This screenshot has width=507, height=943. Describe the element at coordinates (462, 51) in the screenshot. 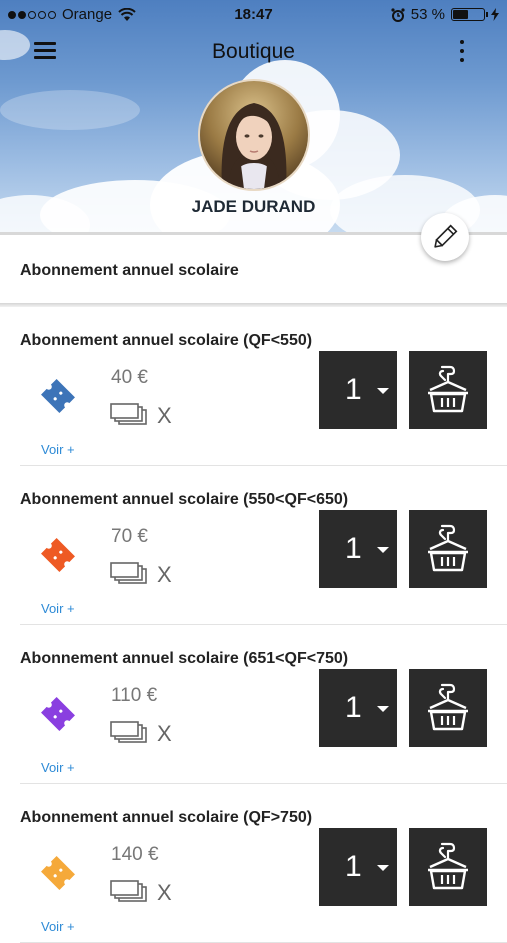

I see `more-vertical-icon` at that location.